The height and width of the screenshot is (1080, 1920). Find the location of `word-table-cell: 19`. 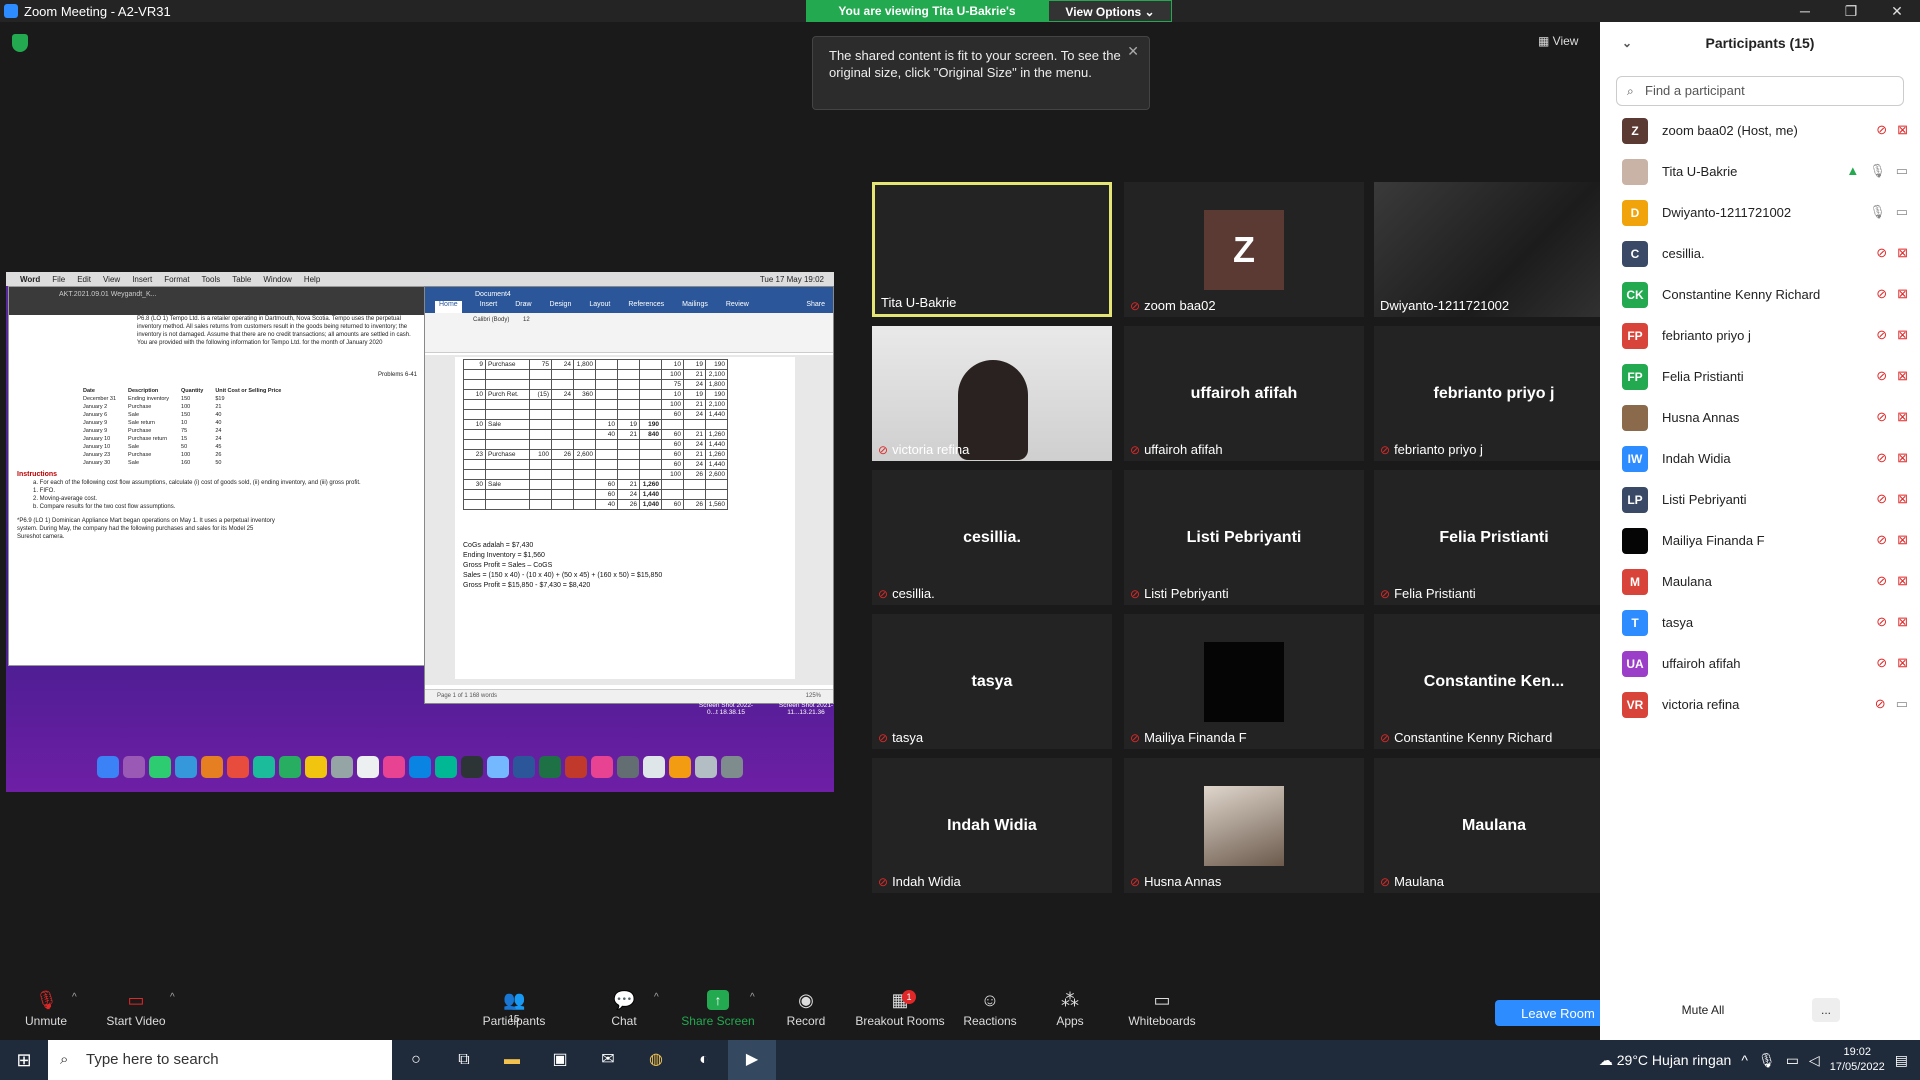

word-table-cell: 19 is located at coordinates (694, 394).